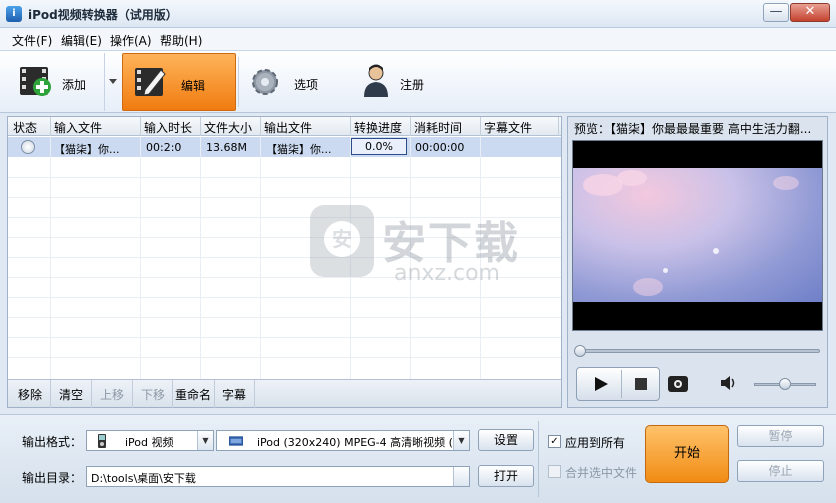 The image size is (836, 503). What do you see at coordinates (35, 81) in the screenshot?
I see `film-add-icon` at bounding box center [35, 81].